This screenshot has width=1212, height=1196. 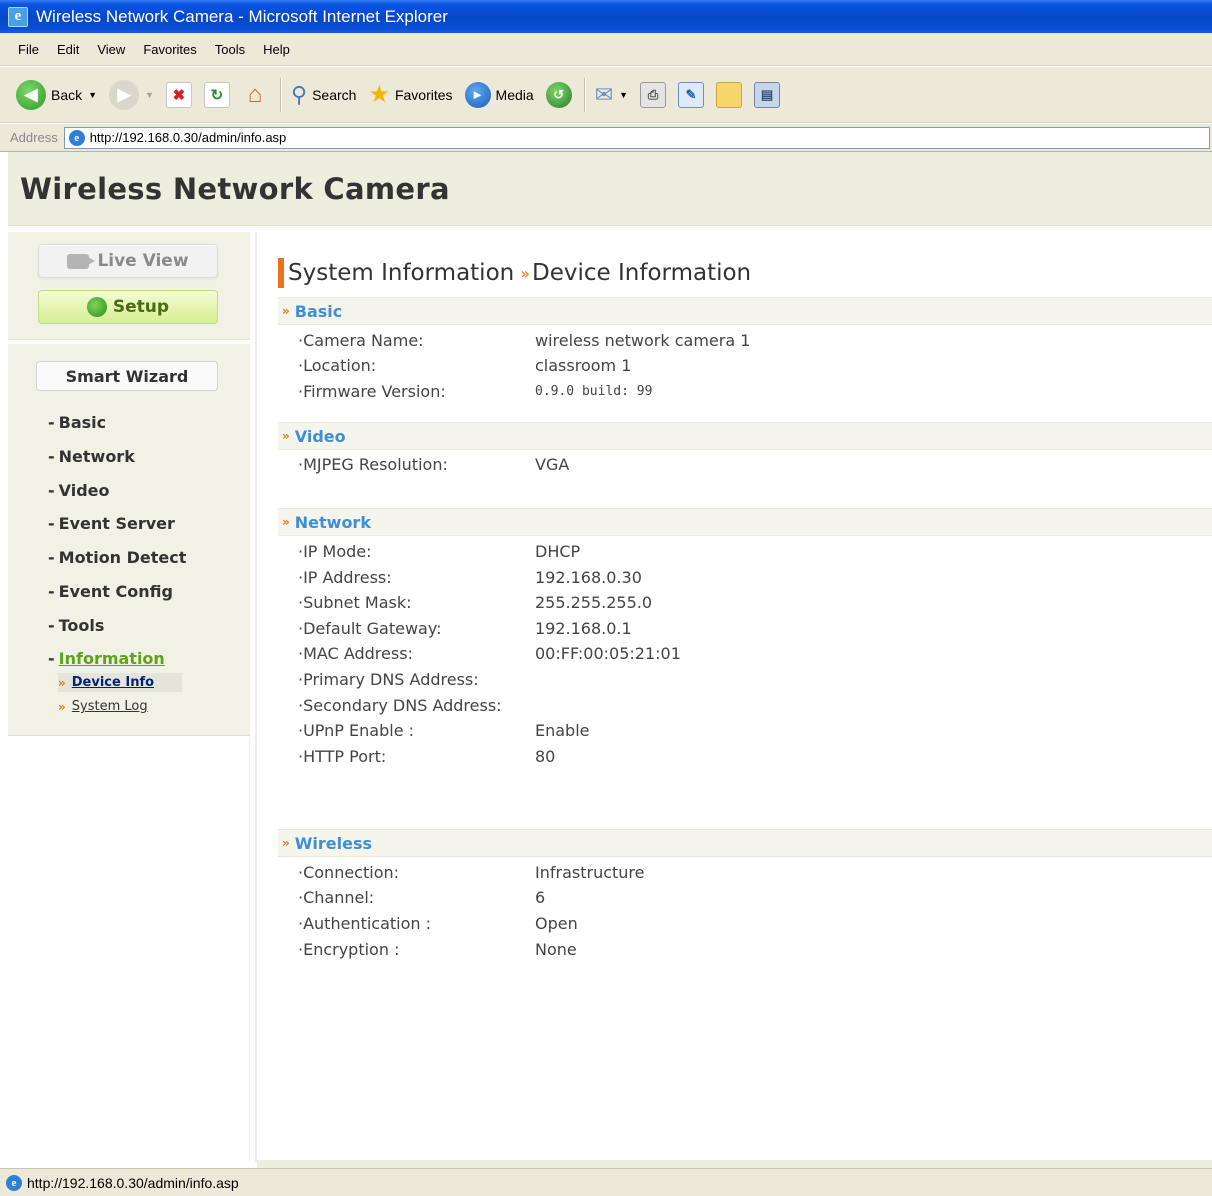 I want to click on sidebar-item-event-server: - Event Server, so click(x=111, y=523).